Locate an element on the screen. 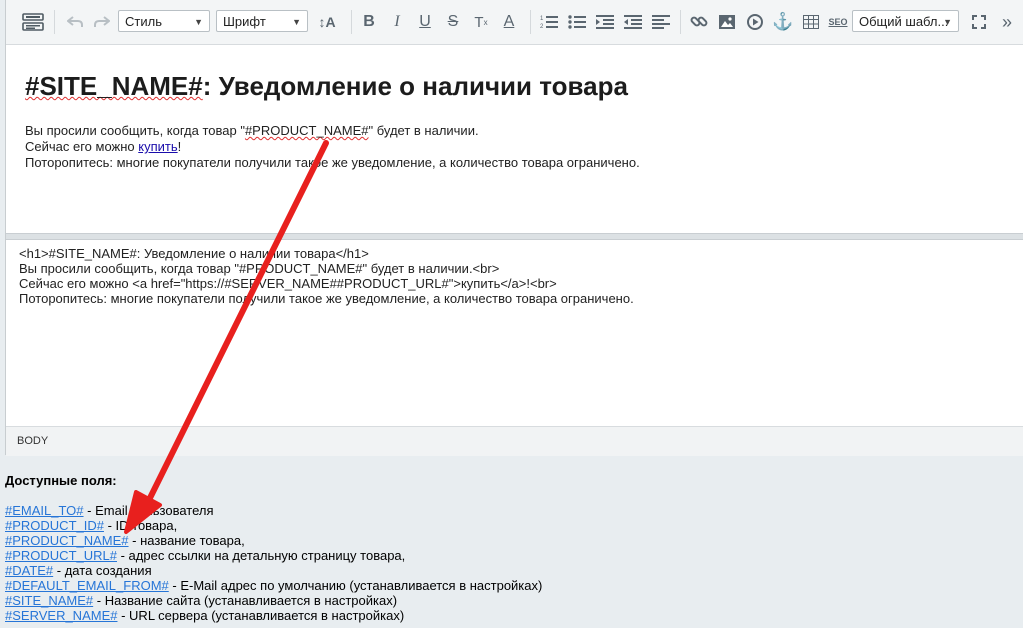 Image resolution: width=1023 pixels, height=628 pixels. field-tag-link: #EMAIL_TO# is located at coordinates (44, 510).